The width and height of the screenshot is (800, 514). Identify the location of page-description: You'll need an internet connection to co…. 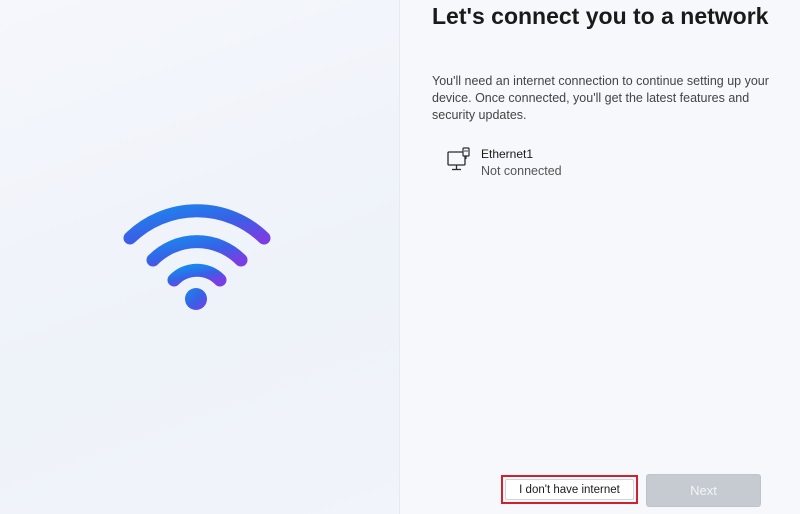
(600, 98).